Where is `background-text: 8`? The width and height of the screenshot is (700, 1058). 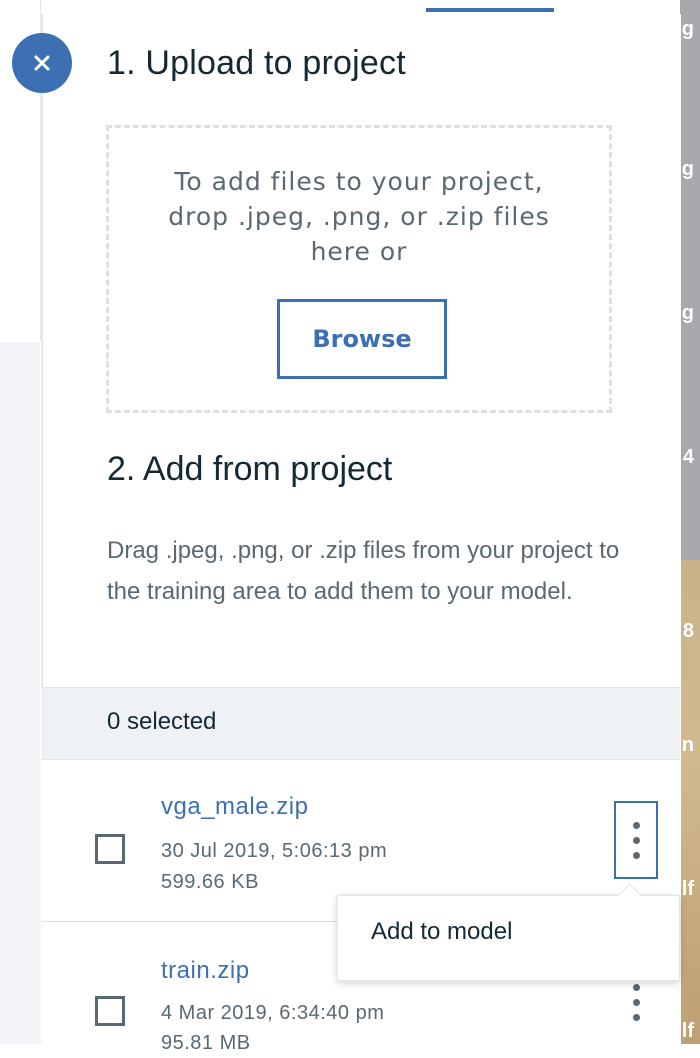 background-text: 8 is located at coordinates (688, 631).